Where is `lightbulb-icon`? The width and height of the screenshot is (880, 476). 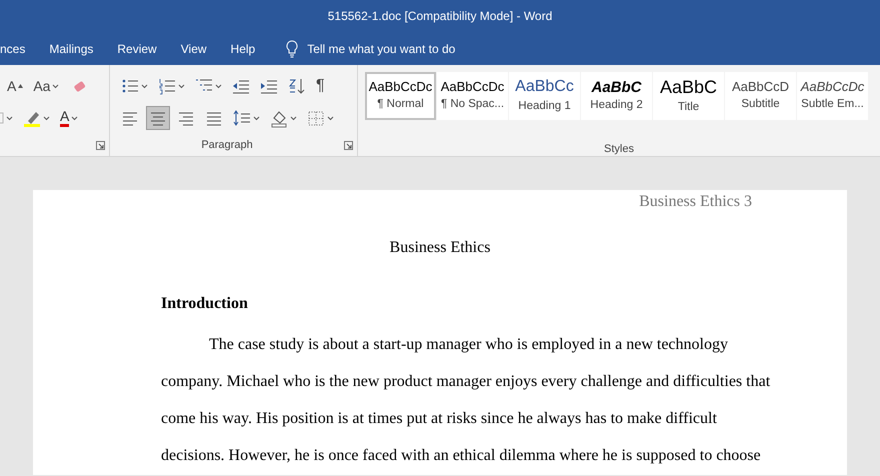
lightbulb-icon is located at coordinates (292, 49).